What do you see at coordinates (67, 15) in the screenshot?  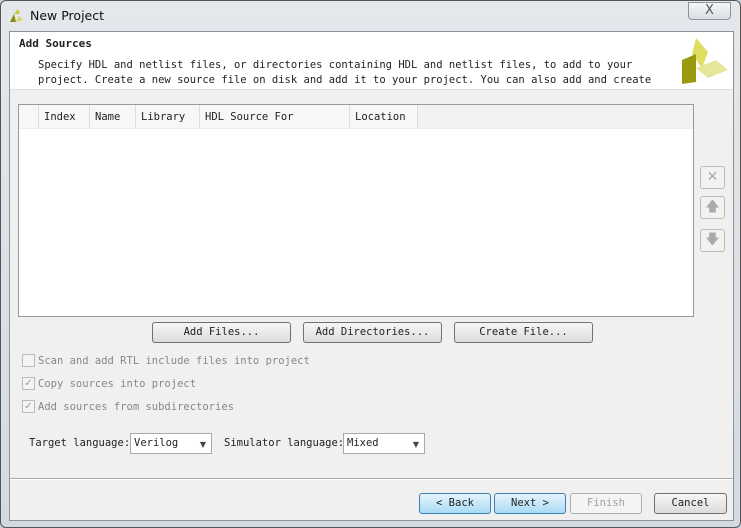 I see `window-title: New Project` at bounding box center [67, 15].